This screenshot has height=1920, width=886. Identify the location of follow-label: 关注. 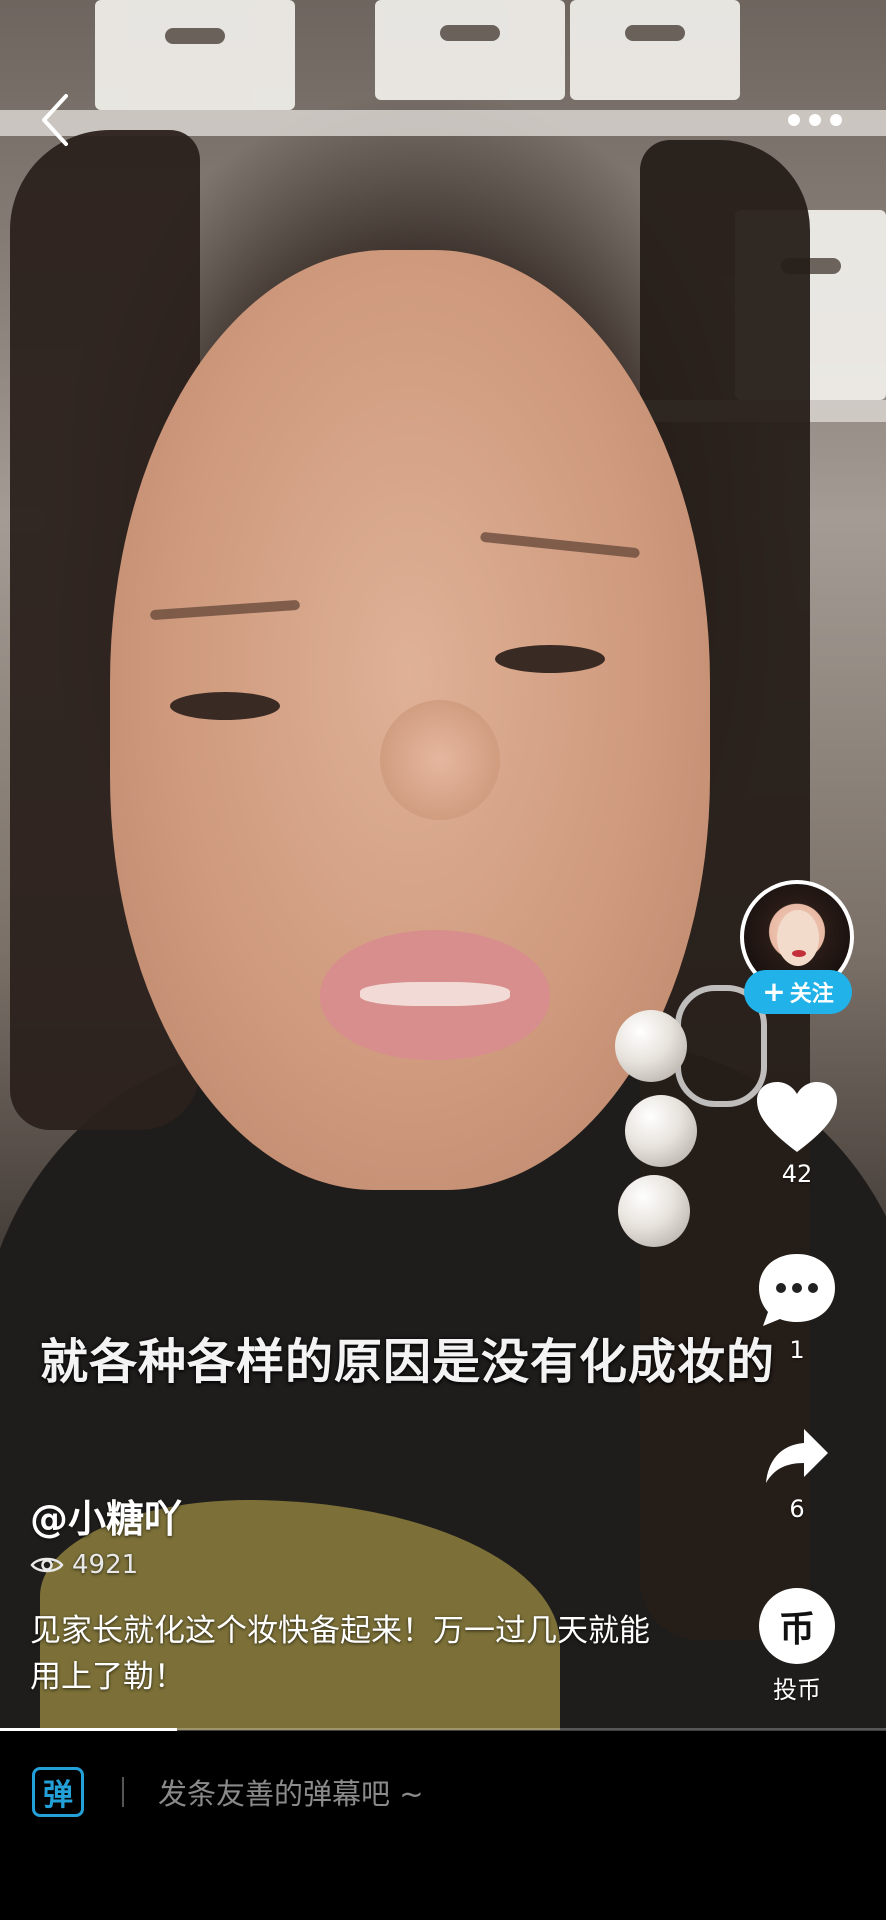
(811, 994).